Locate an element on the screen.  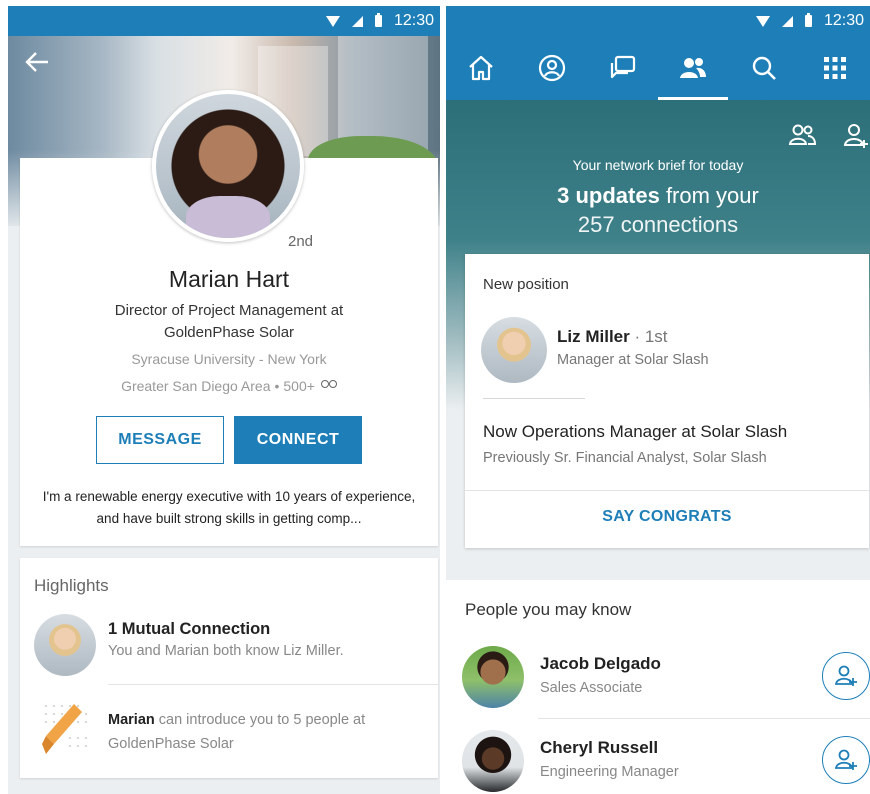
nav-messages is located at coordinates (623, 68).